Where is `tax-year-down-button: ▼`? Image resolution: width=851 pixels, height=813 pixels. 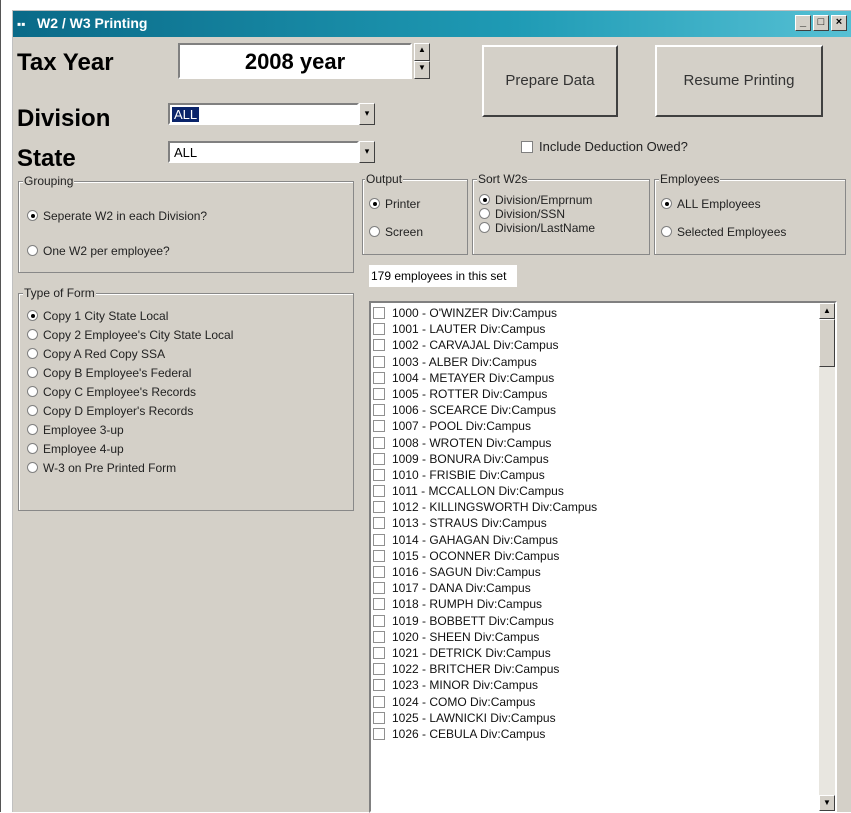
tax-year-down-button: ▼ is located at coordinates (422, 70).